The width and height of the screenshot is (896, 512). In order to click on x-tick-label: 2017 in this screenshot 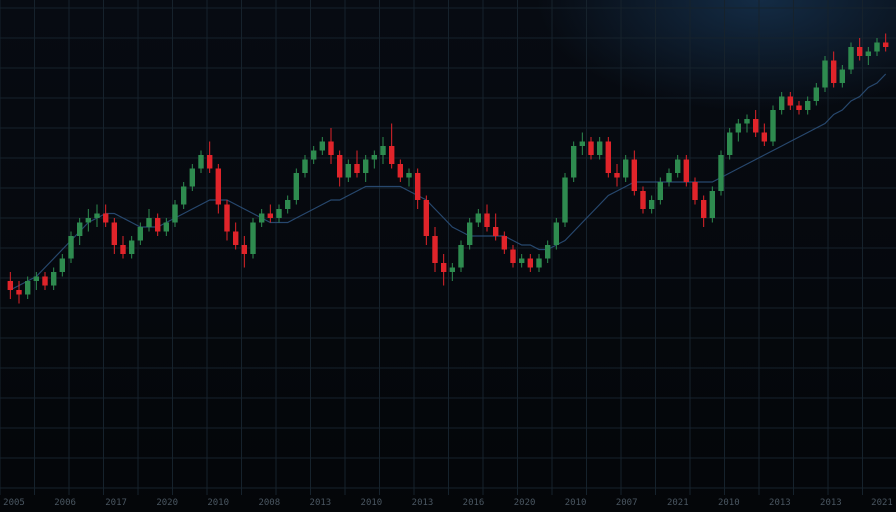, I will do `click(116, 503)`.